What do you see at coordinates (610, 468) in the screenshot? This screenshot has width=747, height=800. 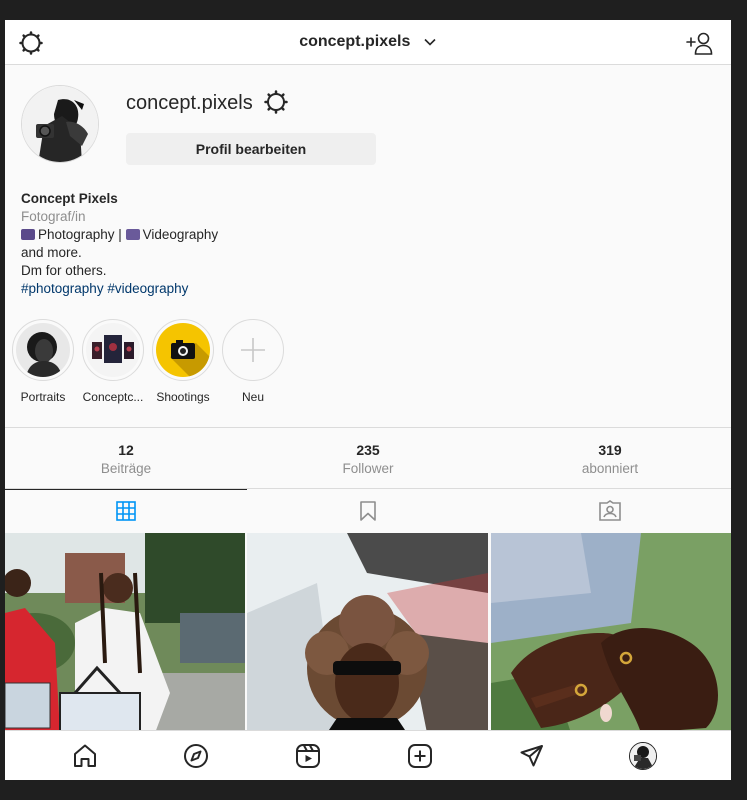 I see `stat-label: abonniert` at bounding box center [610, 468].